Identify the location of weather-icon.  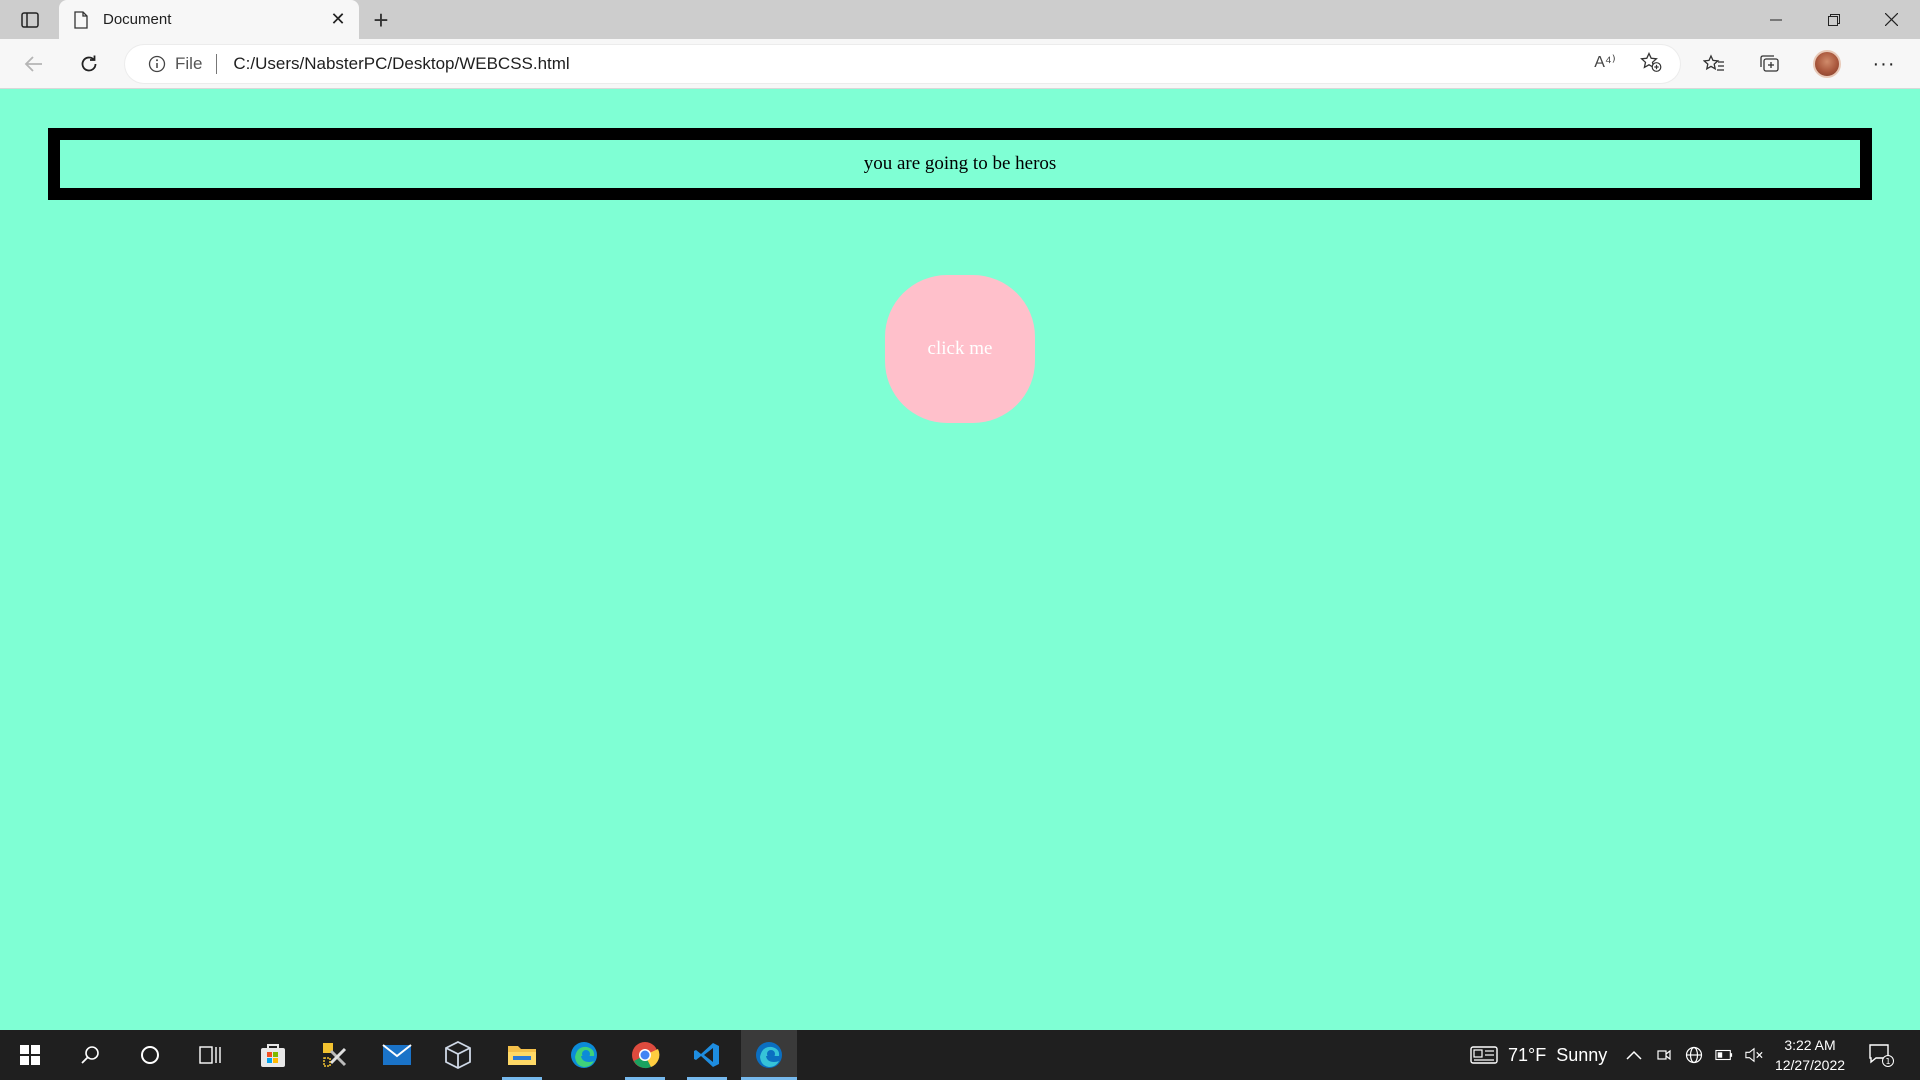
(1484, 1055).